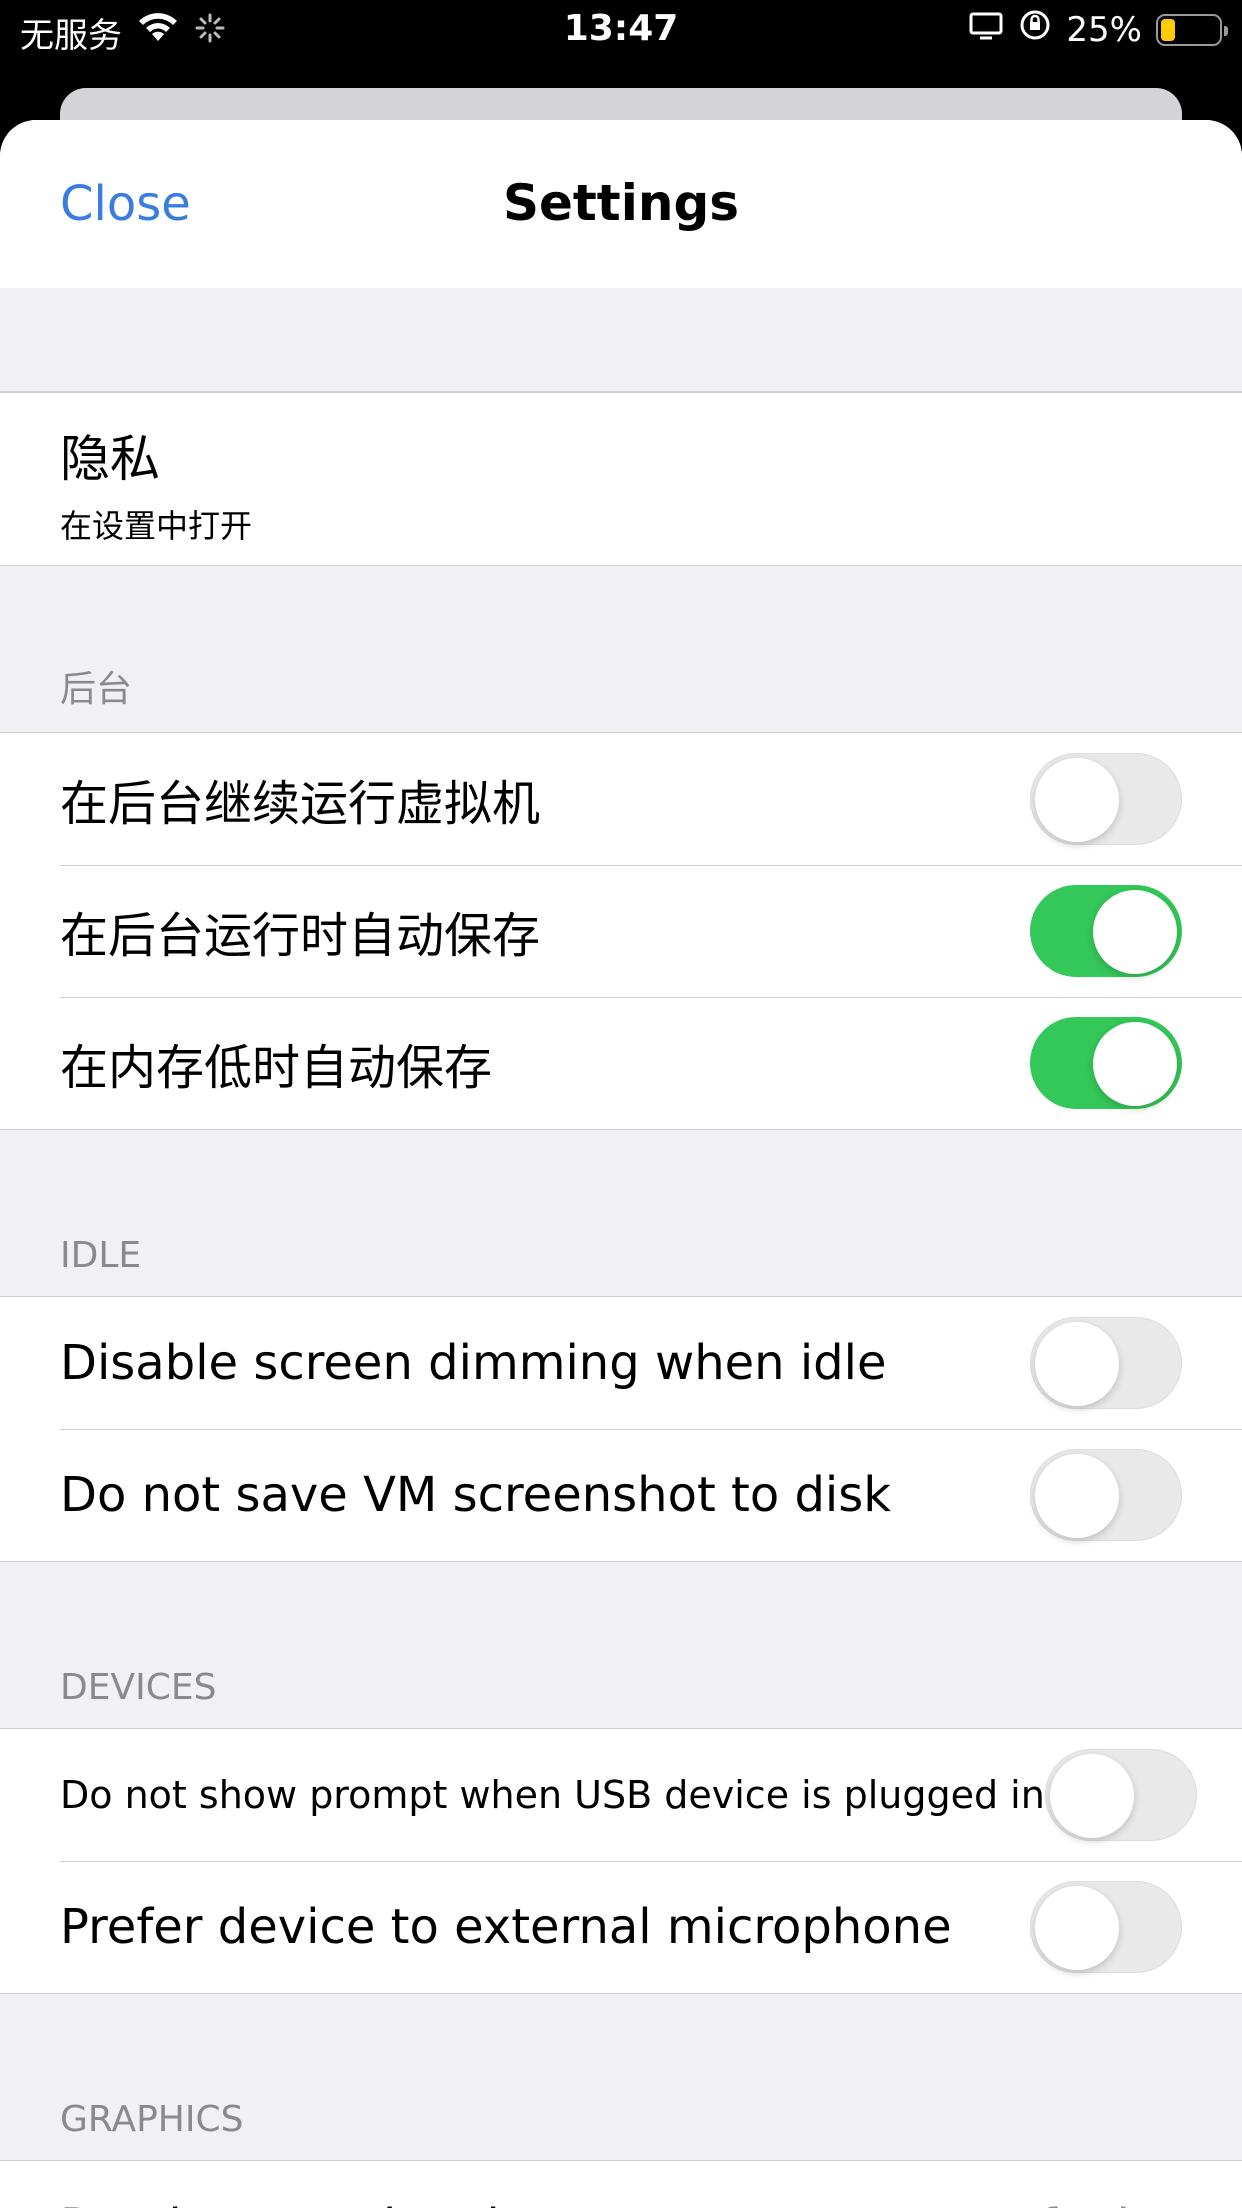 Image resolution: width=1242 pixels, height=2208 pixels. I want to click on prefer-device-microphone-toggle, so click(1106, 1927).